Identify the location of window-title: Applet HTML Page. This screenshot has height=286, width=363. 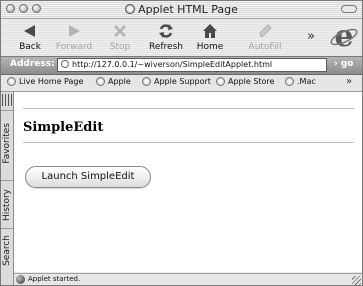
(181, 9).